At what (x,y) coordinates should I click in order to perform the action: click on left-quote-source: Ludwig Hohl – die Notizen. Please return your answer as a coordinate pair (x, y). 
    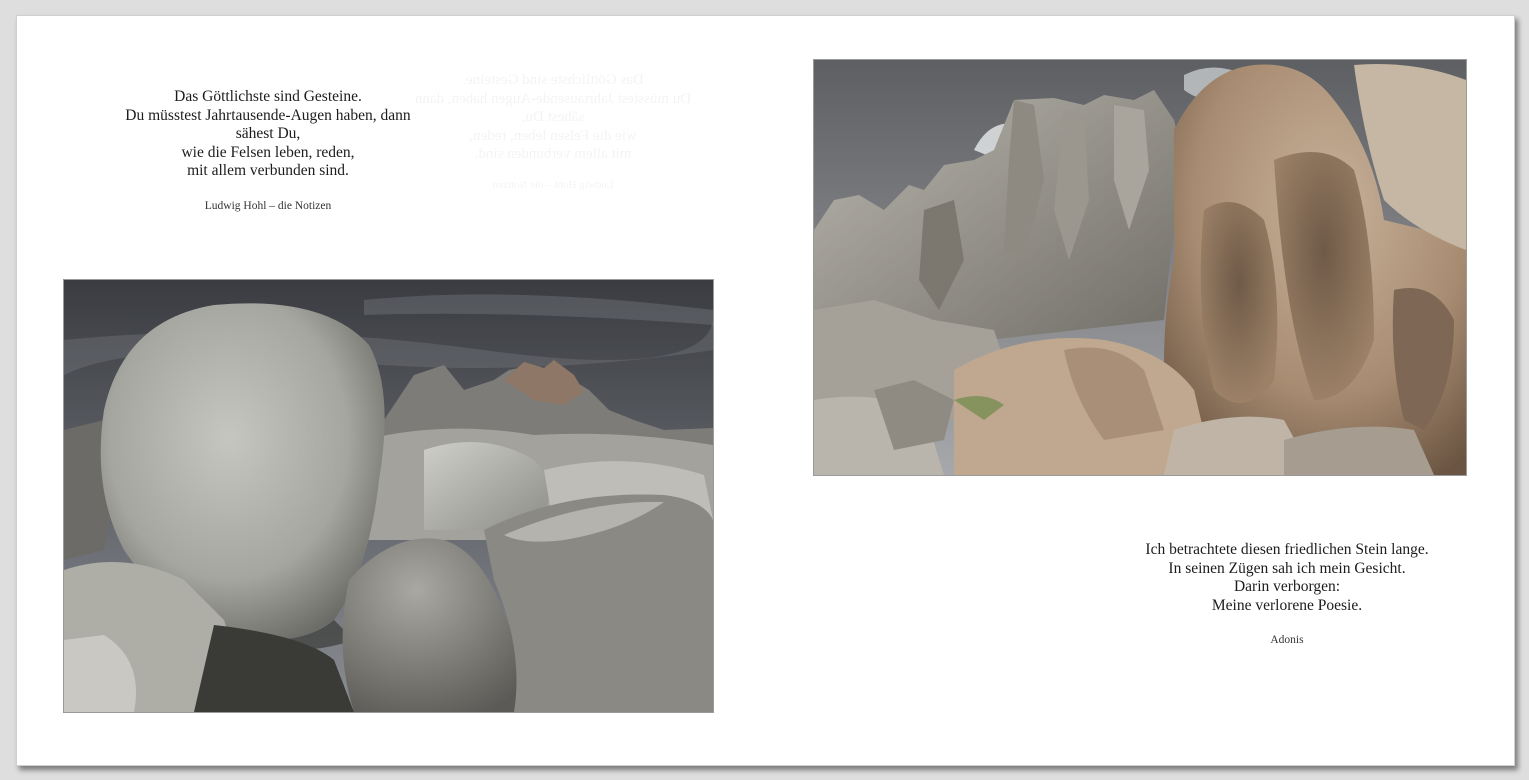
    Looking at the image, I should click on (268, 206).